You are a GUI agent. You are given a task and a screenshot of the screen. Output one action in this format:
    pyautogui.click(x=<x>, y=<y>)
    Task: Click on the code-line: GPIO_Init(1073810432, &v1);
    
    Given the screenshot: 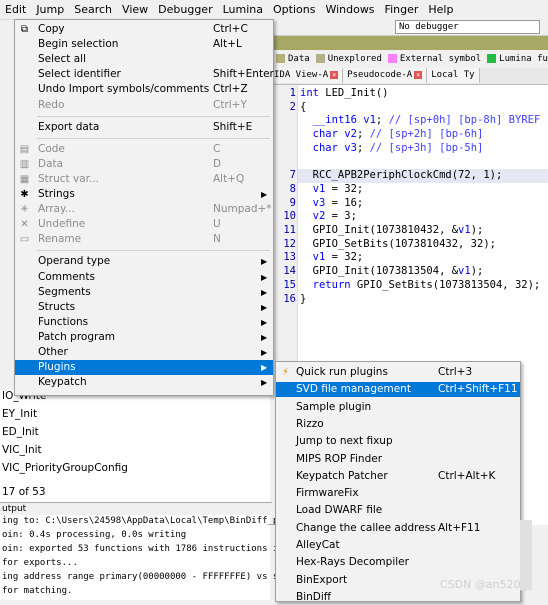 What is the action you would take?
    pyautogui.click(x=392, y=230)
    